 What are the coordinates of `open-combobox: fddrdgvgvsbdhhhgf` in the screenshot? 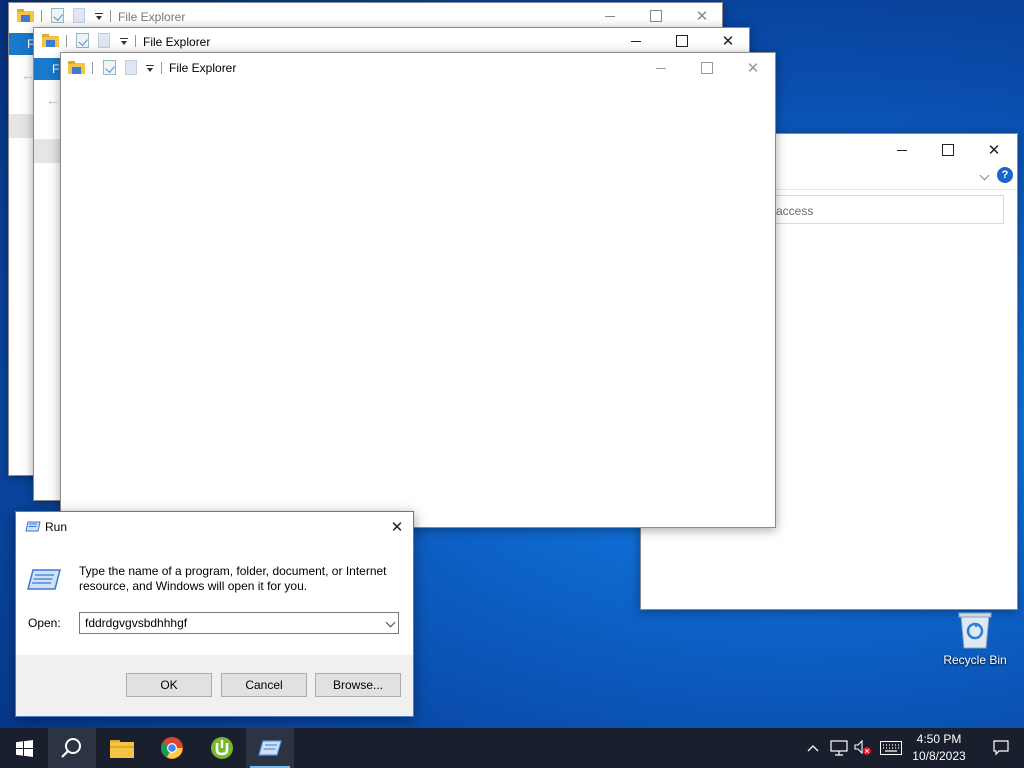 It's located at (239, 623).